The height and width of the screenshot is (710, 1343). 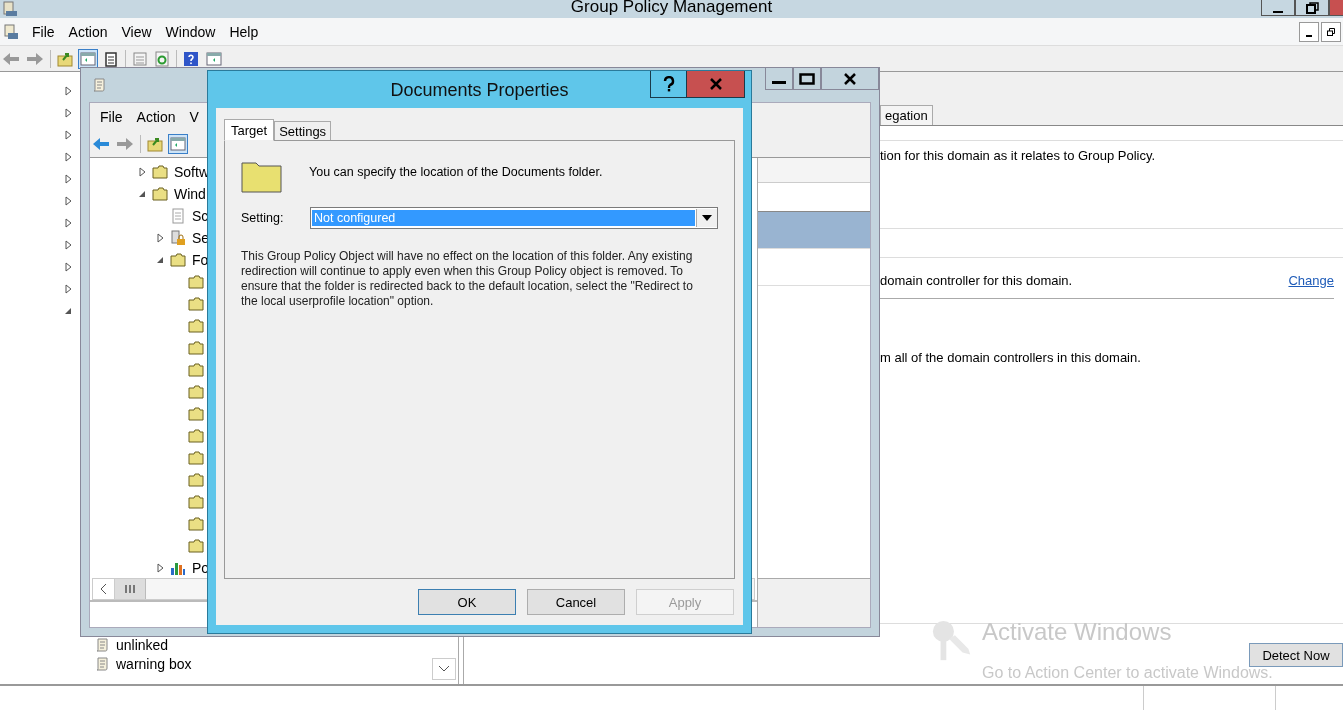 I want to click on scrollbar-thumb, so click(x=130, y=589).